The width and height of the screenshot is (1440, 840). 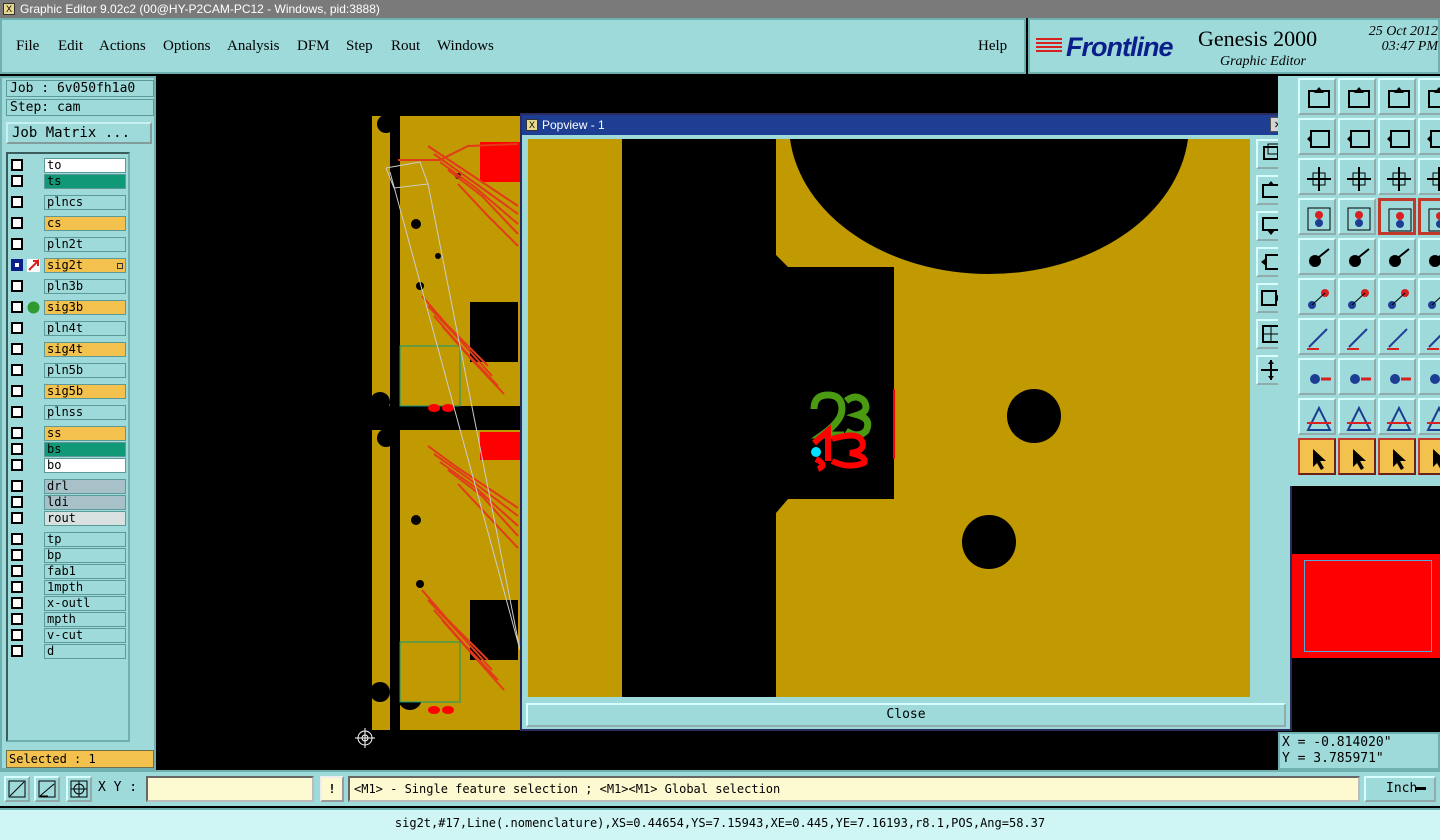 I want to click on popview-title-bar: X Popview - 1, so click(x=906, y=125).